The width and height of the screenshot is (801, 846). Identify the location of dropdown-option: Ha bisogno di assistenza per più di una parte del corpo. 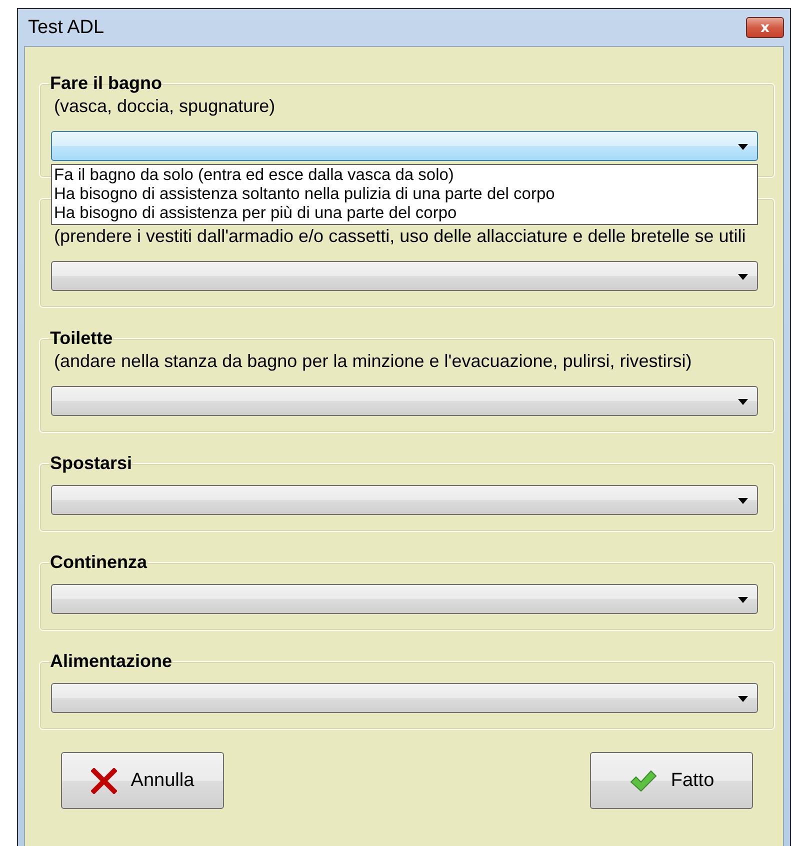
(404, 213).